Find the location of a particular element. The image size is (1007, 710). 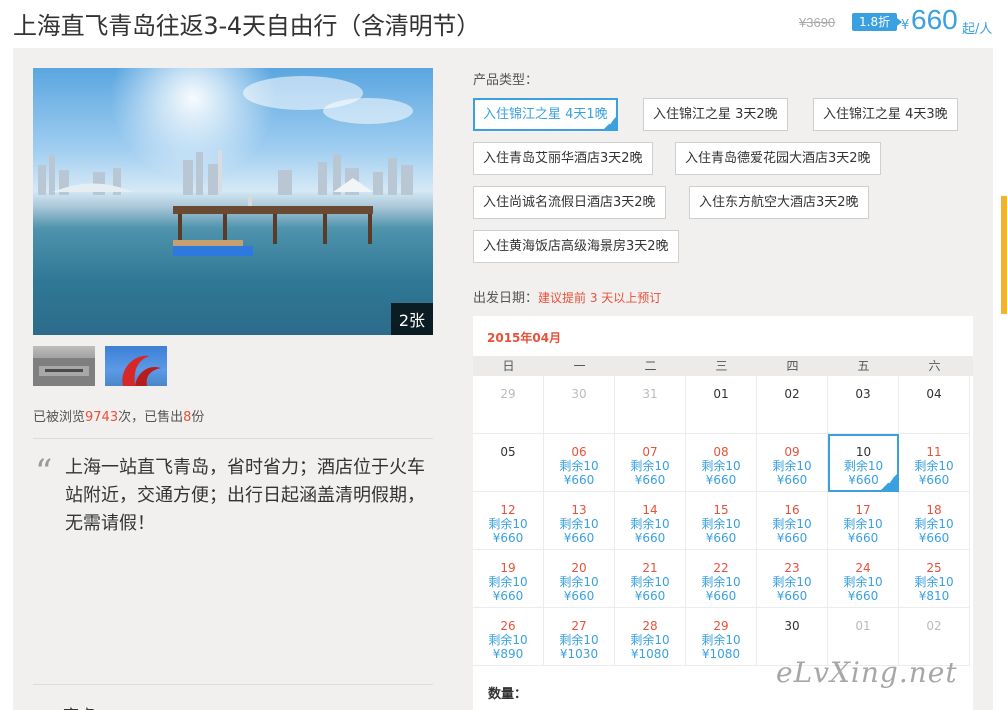

day-number: 19 is located at coordinates (508, 568).